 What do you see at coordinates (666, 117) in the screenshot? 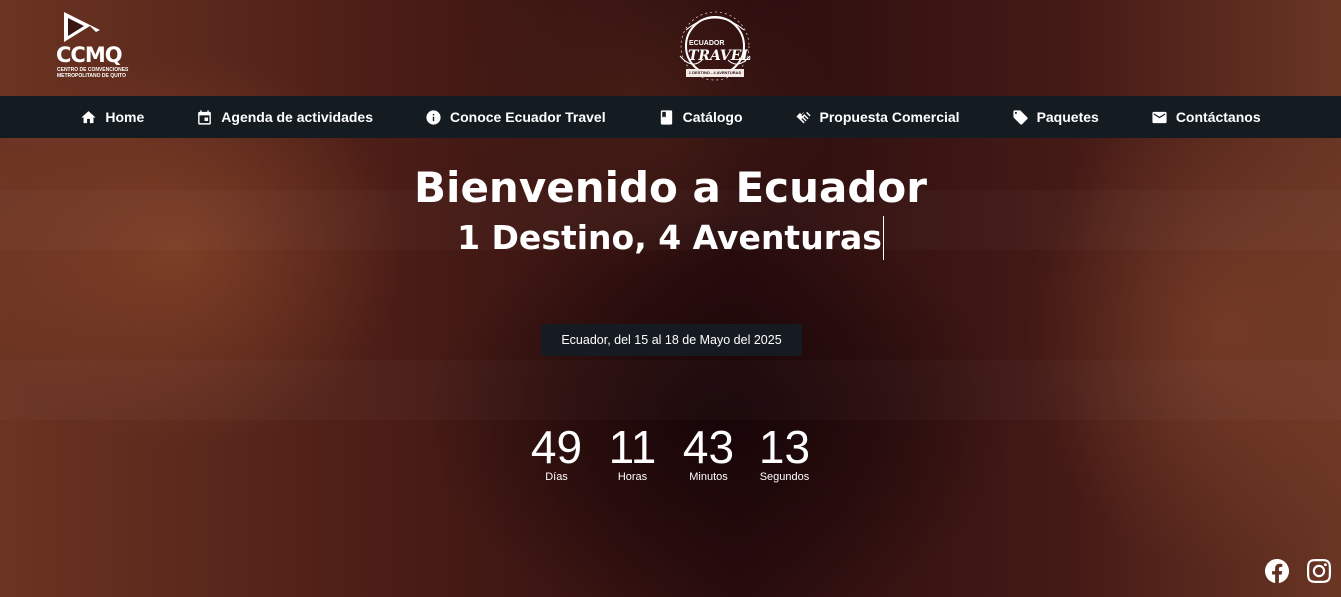
I see `book-icon` at bounding box center [666, 117].